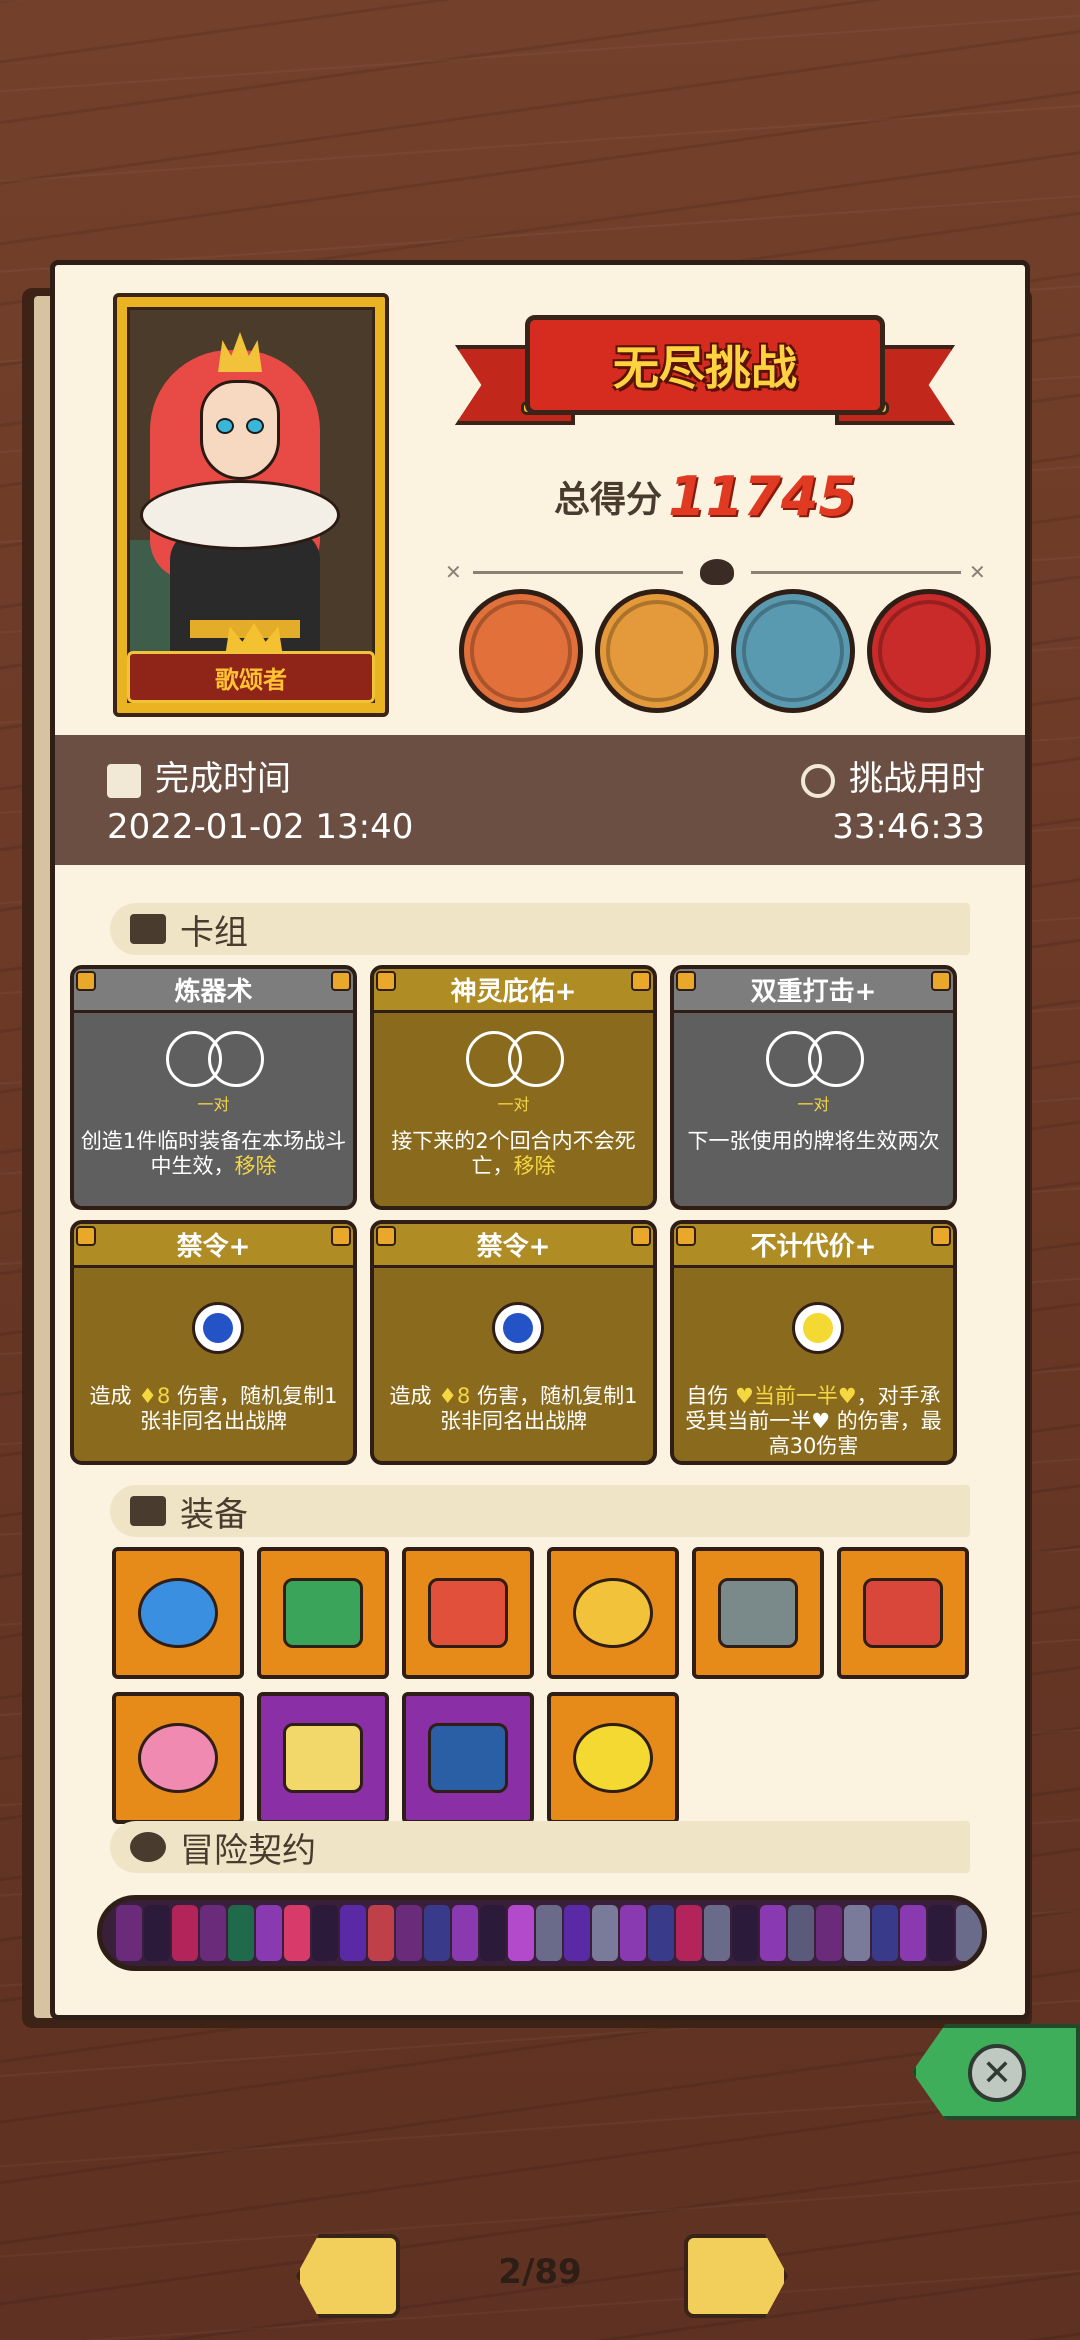 This screenshot has width=1080, height=2340. Describe the element at coordinates (521, 651) in the screenshot. I see `cyclops-boss-icon` at that location.